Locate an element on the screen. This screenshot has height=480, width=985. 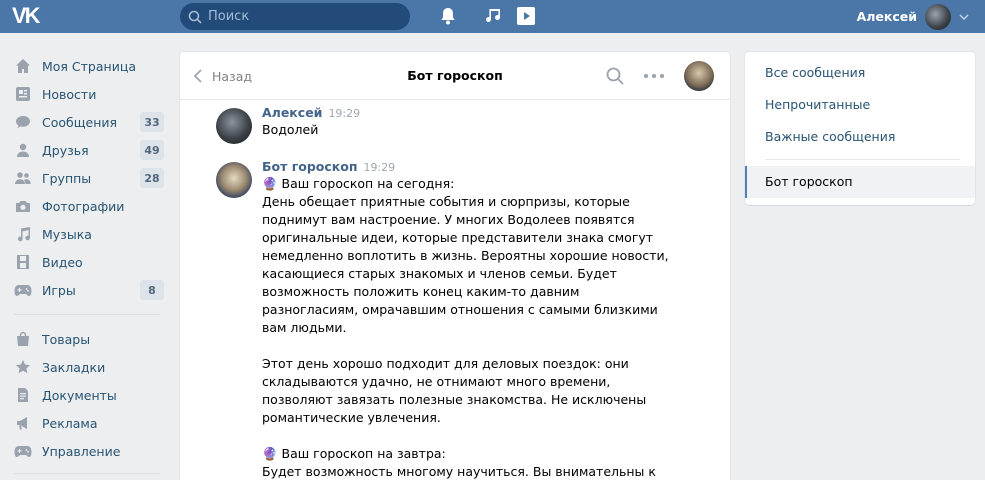
news-icon is located at coordinates (23, 94).